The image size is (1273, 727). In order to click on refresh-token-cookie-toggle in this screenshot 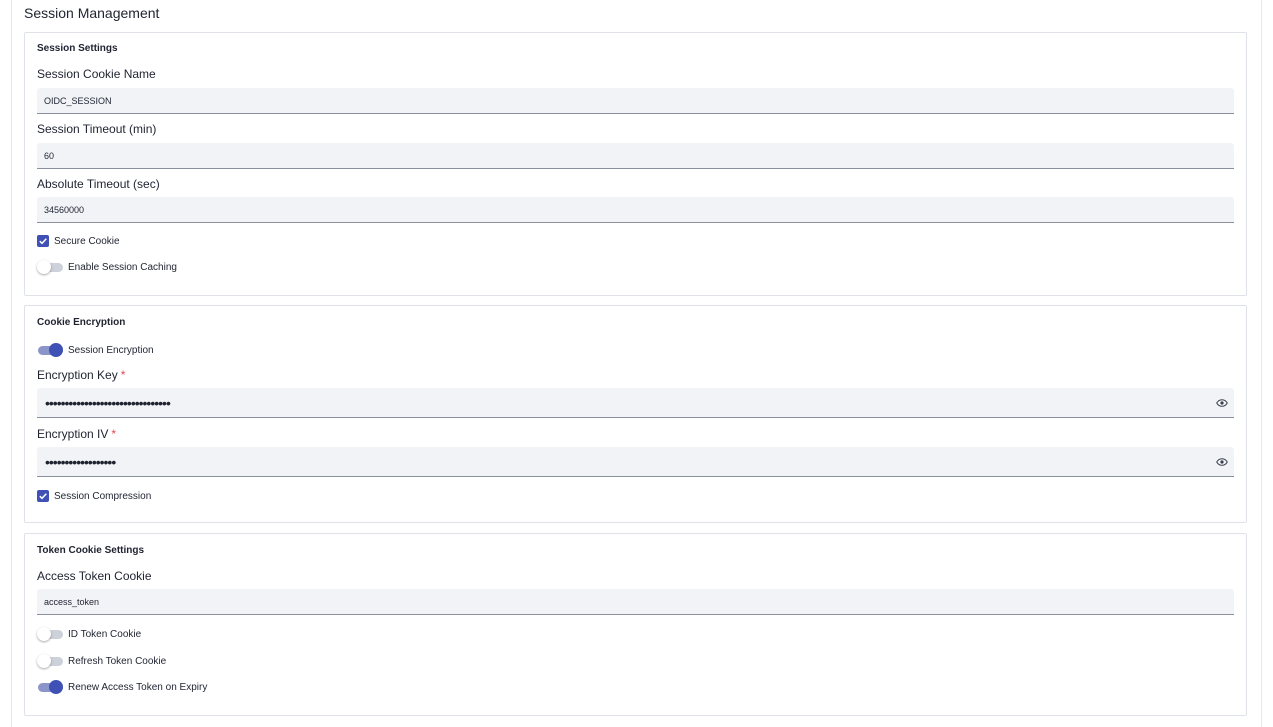, I will do `click(50, 661)`.